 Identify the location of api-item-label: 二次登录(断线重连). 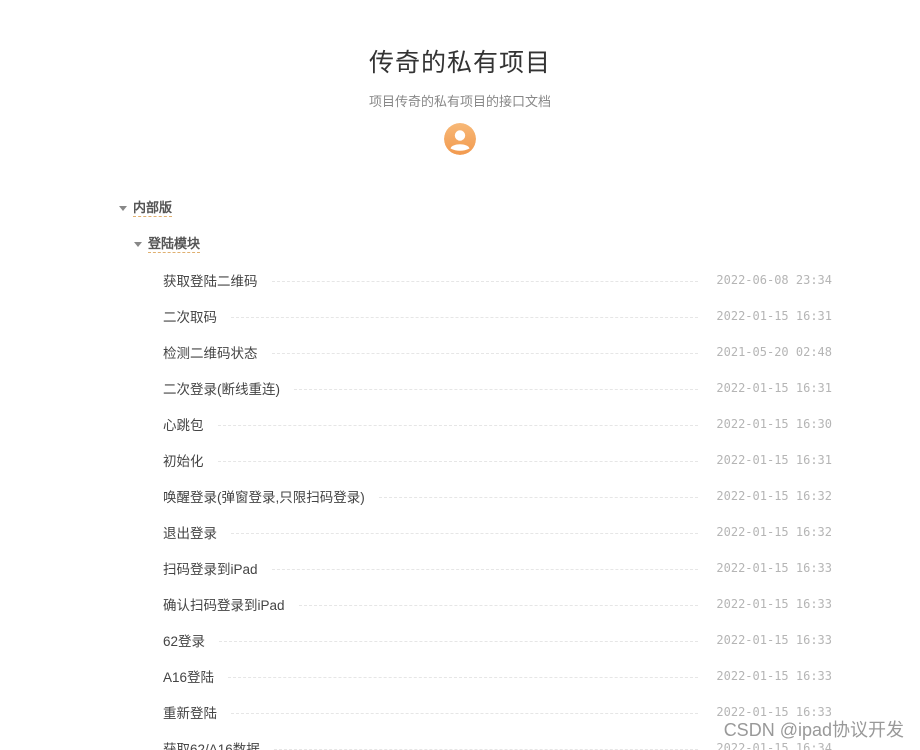
(221, 389).